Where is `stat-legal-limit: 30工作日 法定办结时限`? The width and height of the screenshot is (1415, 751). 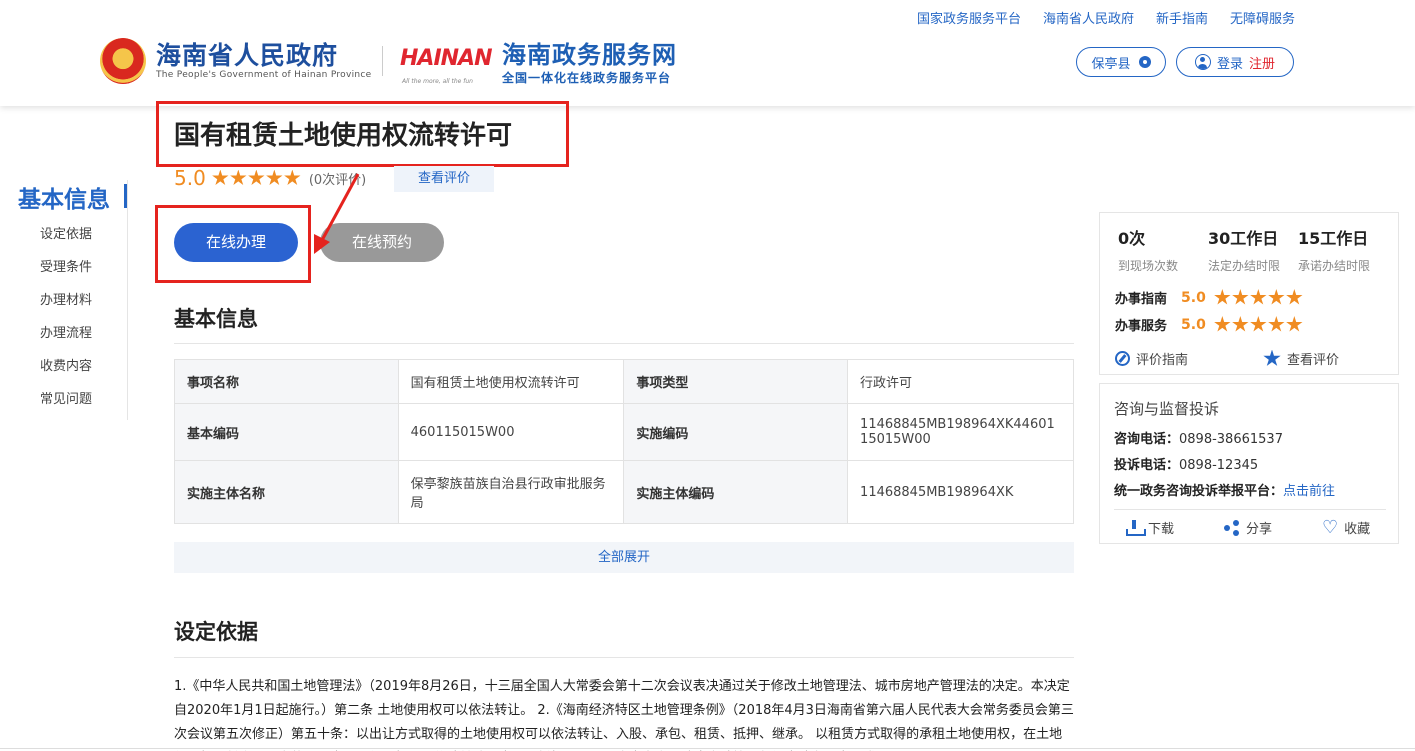 stat-legal-limit: 30工作日 法定办结时限 is located at coordinates (1244, 249).